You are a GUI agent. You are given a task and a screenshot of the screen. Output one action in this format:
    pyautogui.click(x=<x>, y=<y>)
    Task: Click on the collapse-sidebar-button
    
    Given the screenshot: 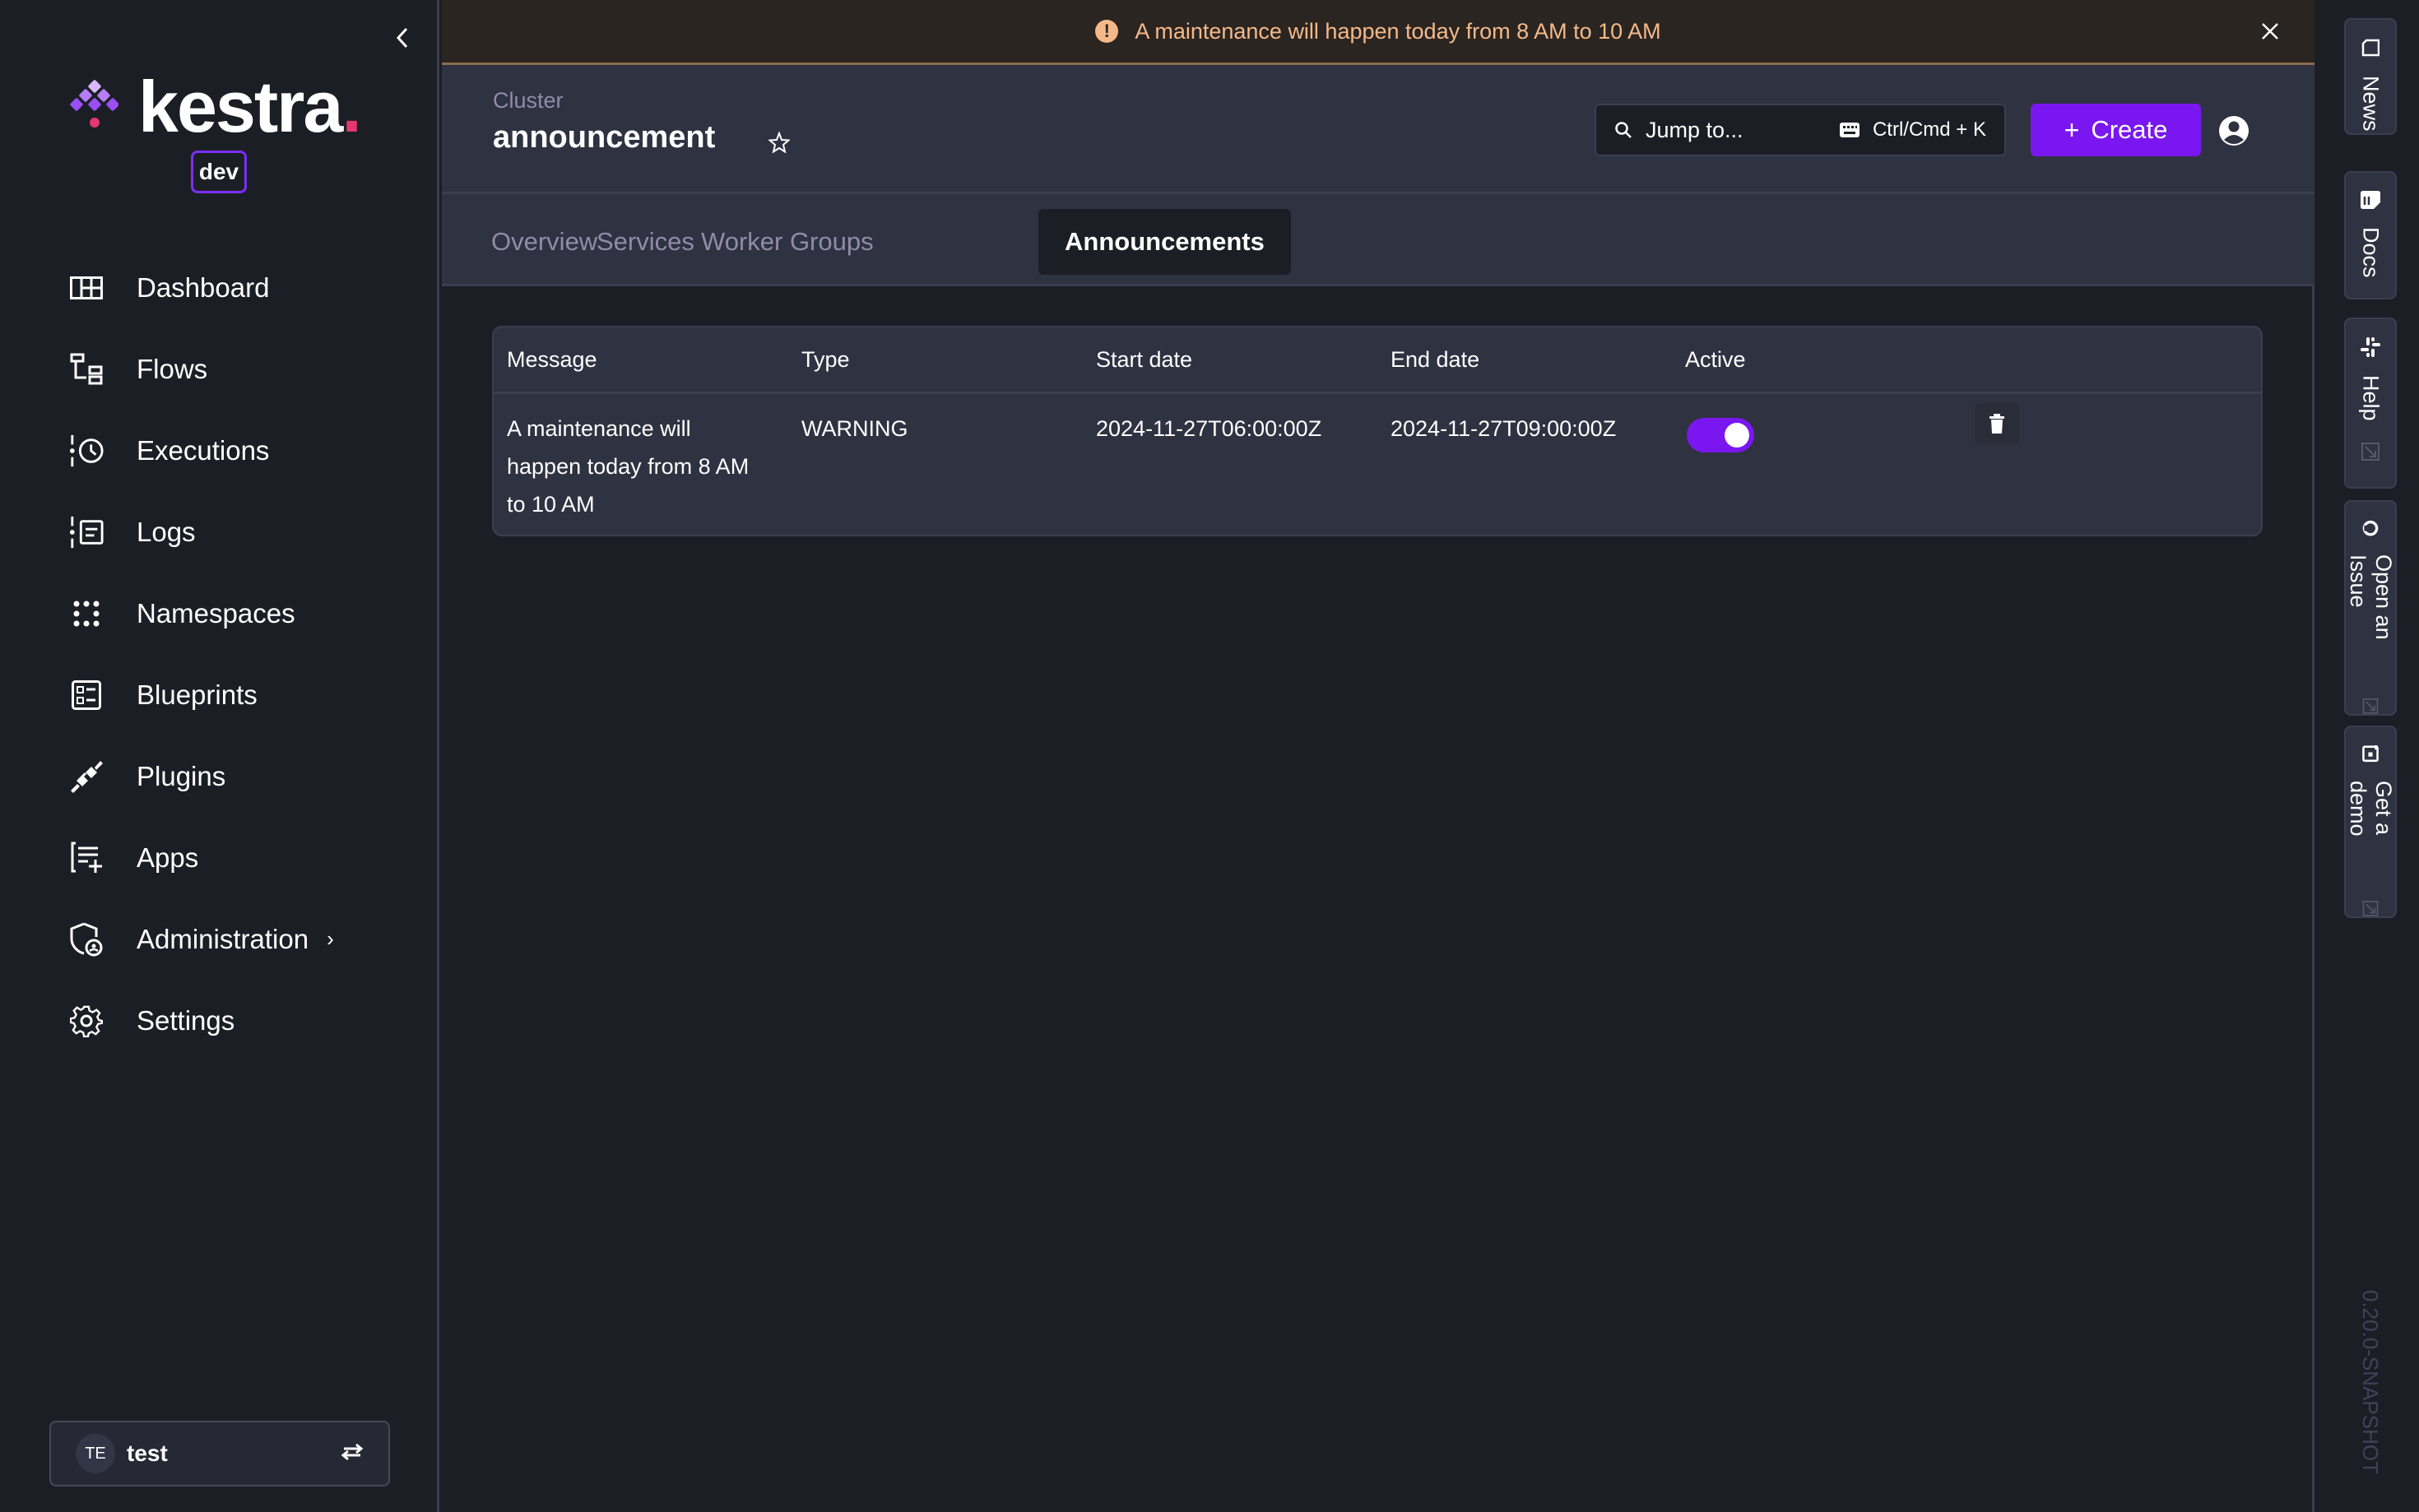 What is the action you would take?
    pyautogui.click(x=402, y=38)
    